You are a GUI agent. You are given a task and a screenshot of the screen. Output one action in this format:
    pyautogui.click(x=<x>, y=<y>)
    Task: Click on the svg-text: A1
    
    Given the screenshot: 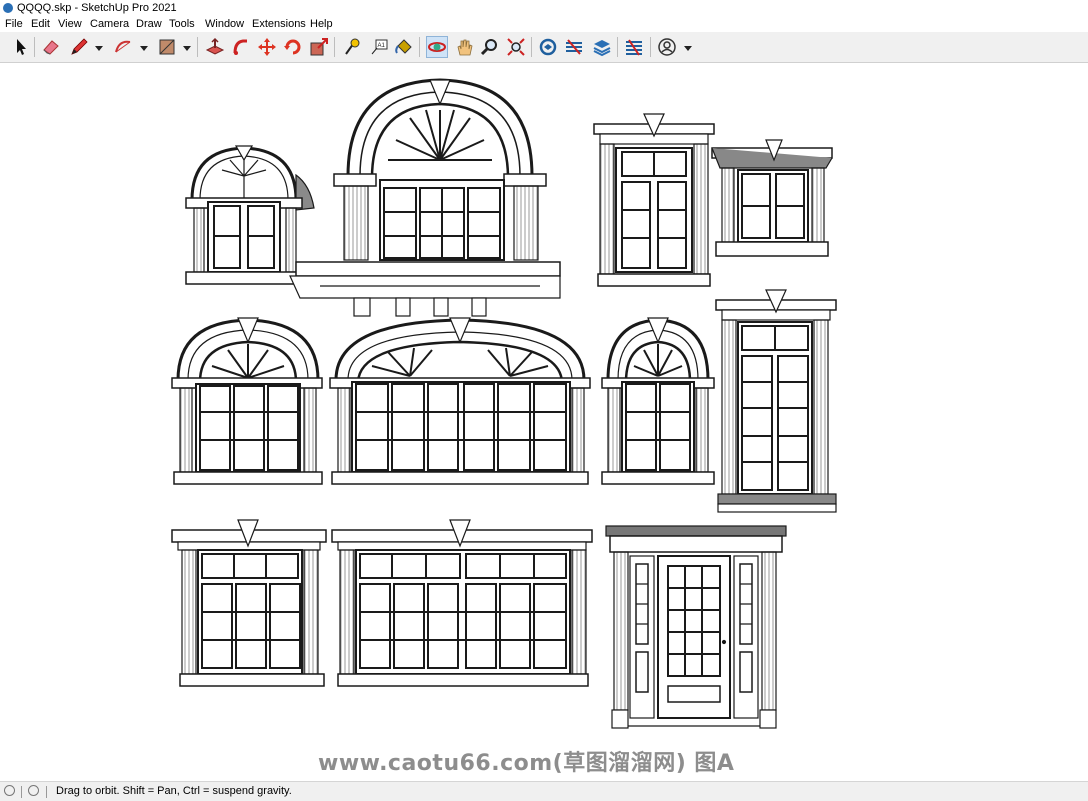 What is the action you would take?
    pyautogui.click(x=382, y=46)
    